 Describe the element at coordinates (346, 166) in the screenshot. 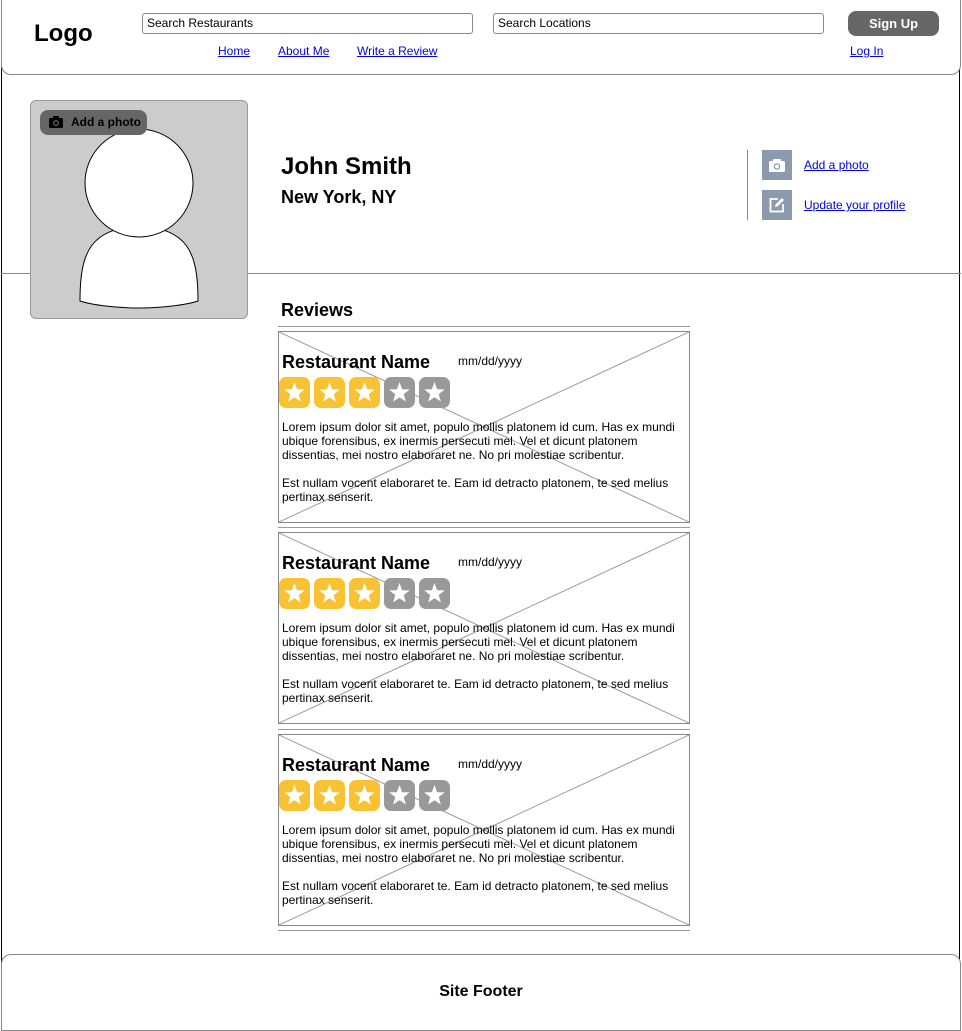

I see `profile-name: John Smith` at that location.